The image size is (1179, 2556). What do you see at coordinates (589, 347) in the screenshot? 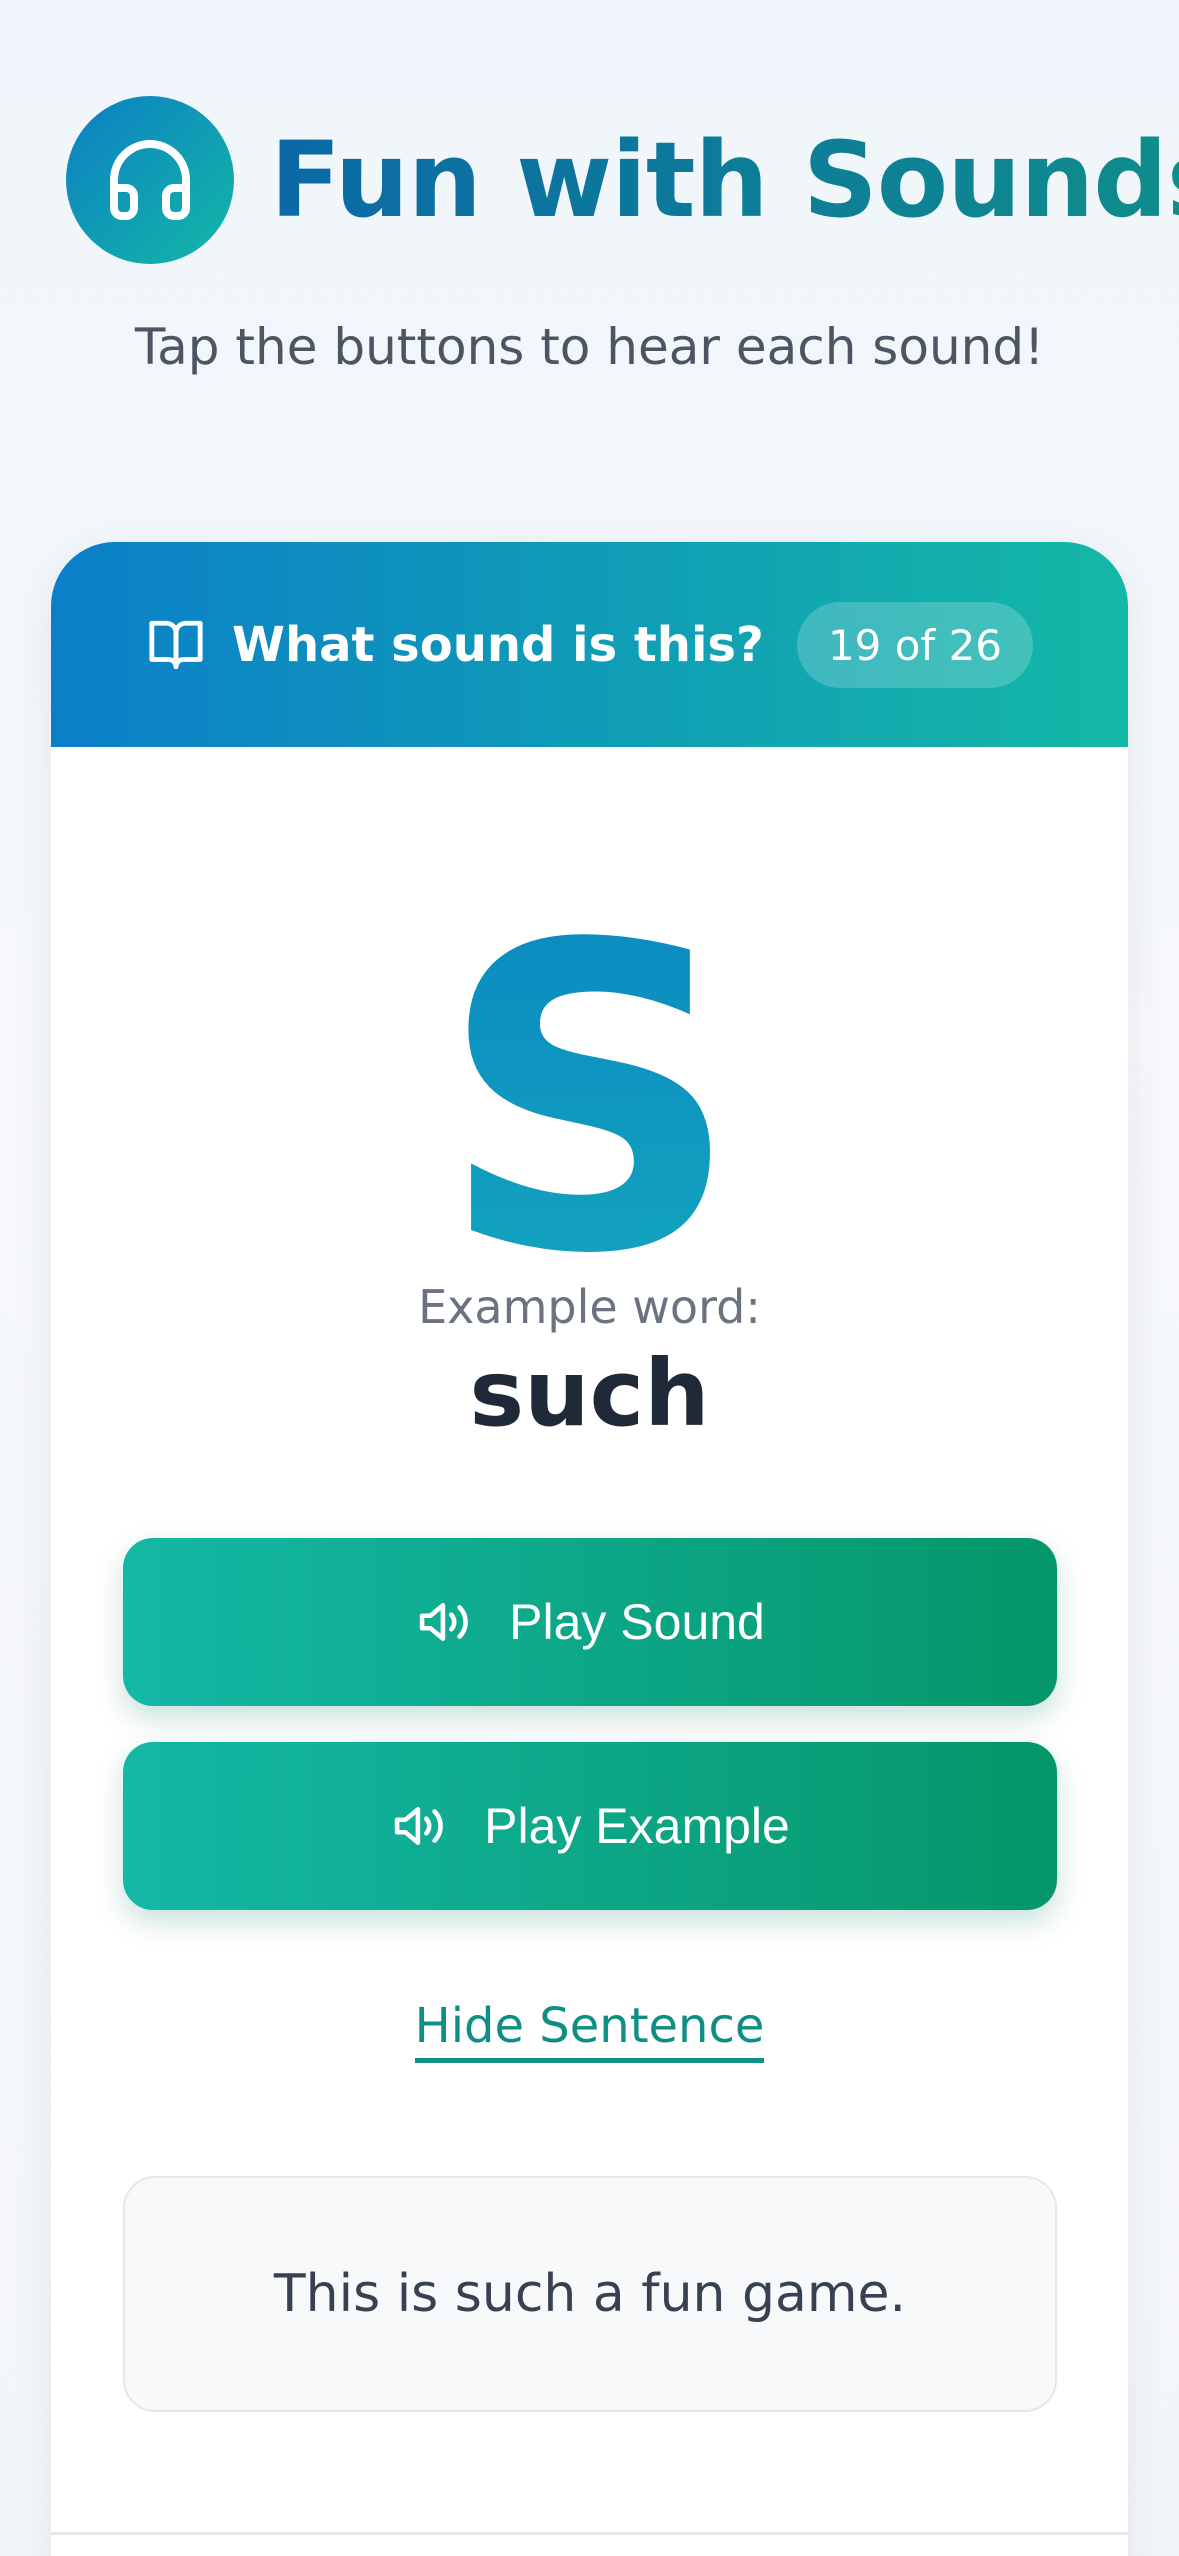
I see `app-subtitle: Tap the buttons to hear each sound!` at bounding box center [589, 347].